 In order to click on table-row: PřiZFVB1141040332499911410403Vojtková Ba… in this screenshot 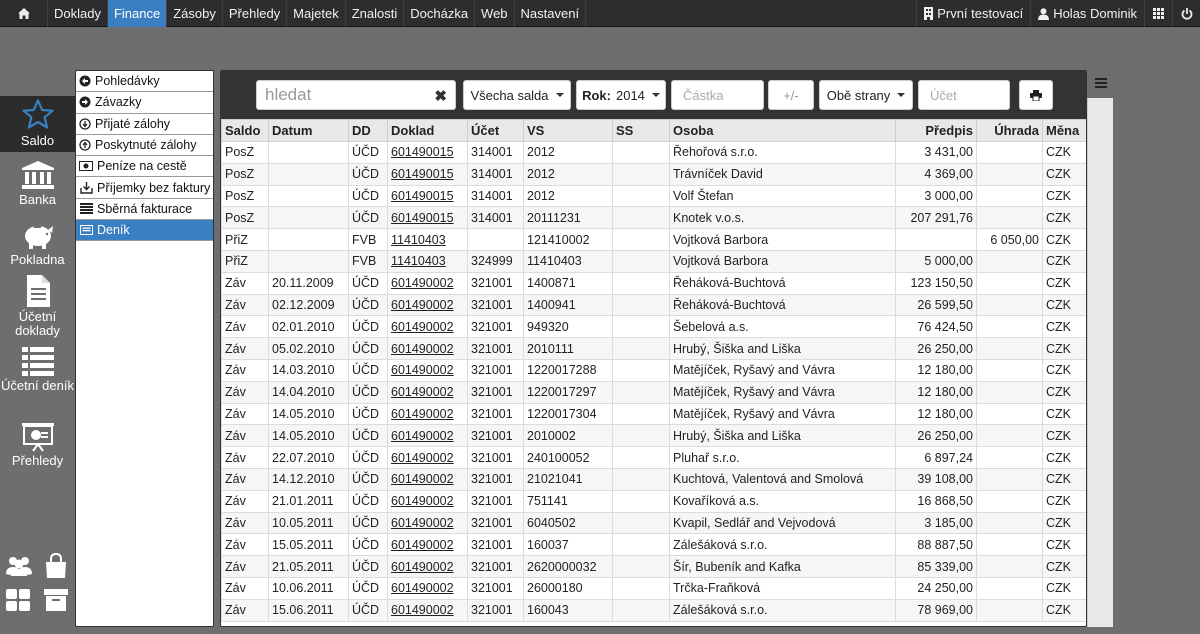, I will do `click(655, 261)`.